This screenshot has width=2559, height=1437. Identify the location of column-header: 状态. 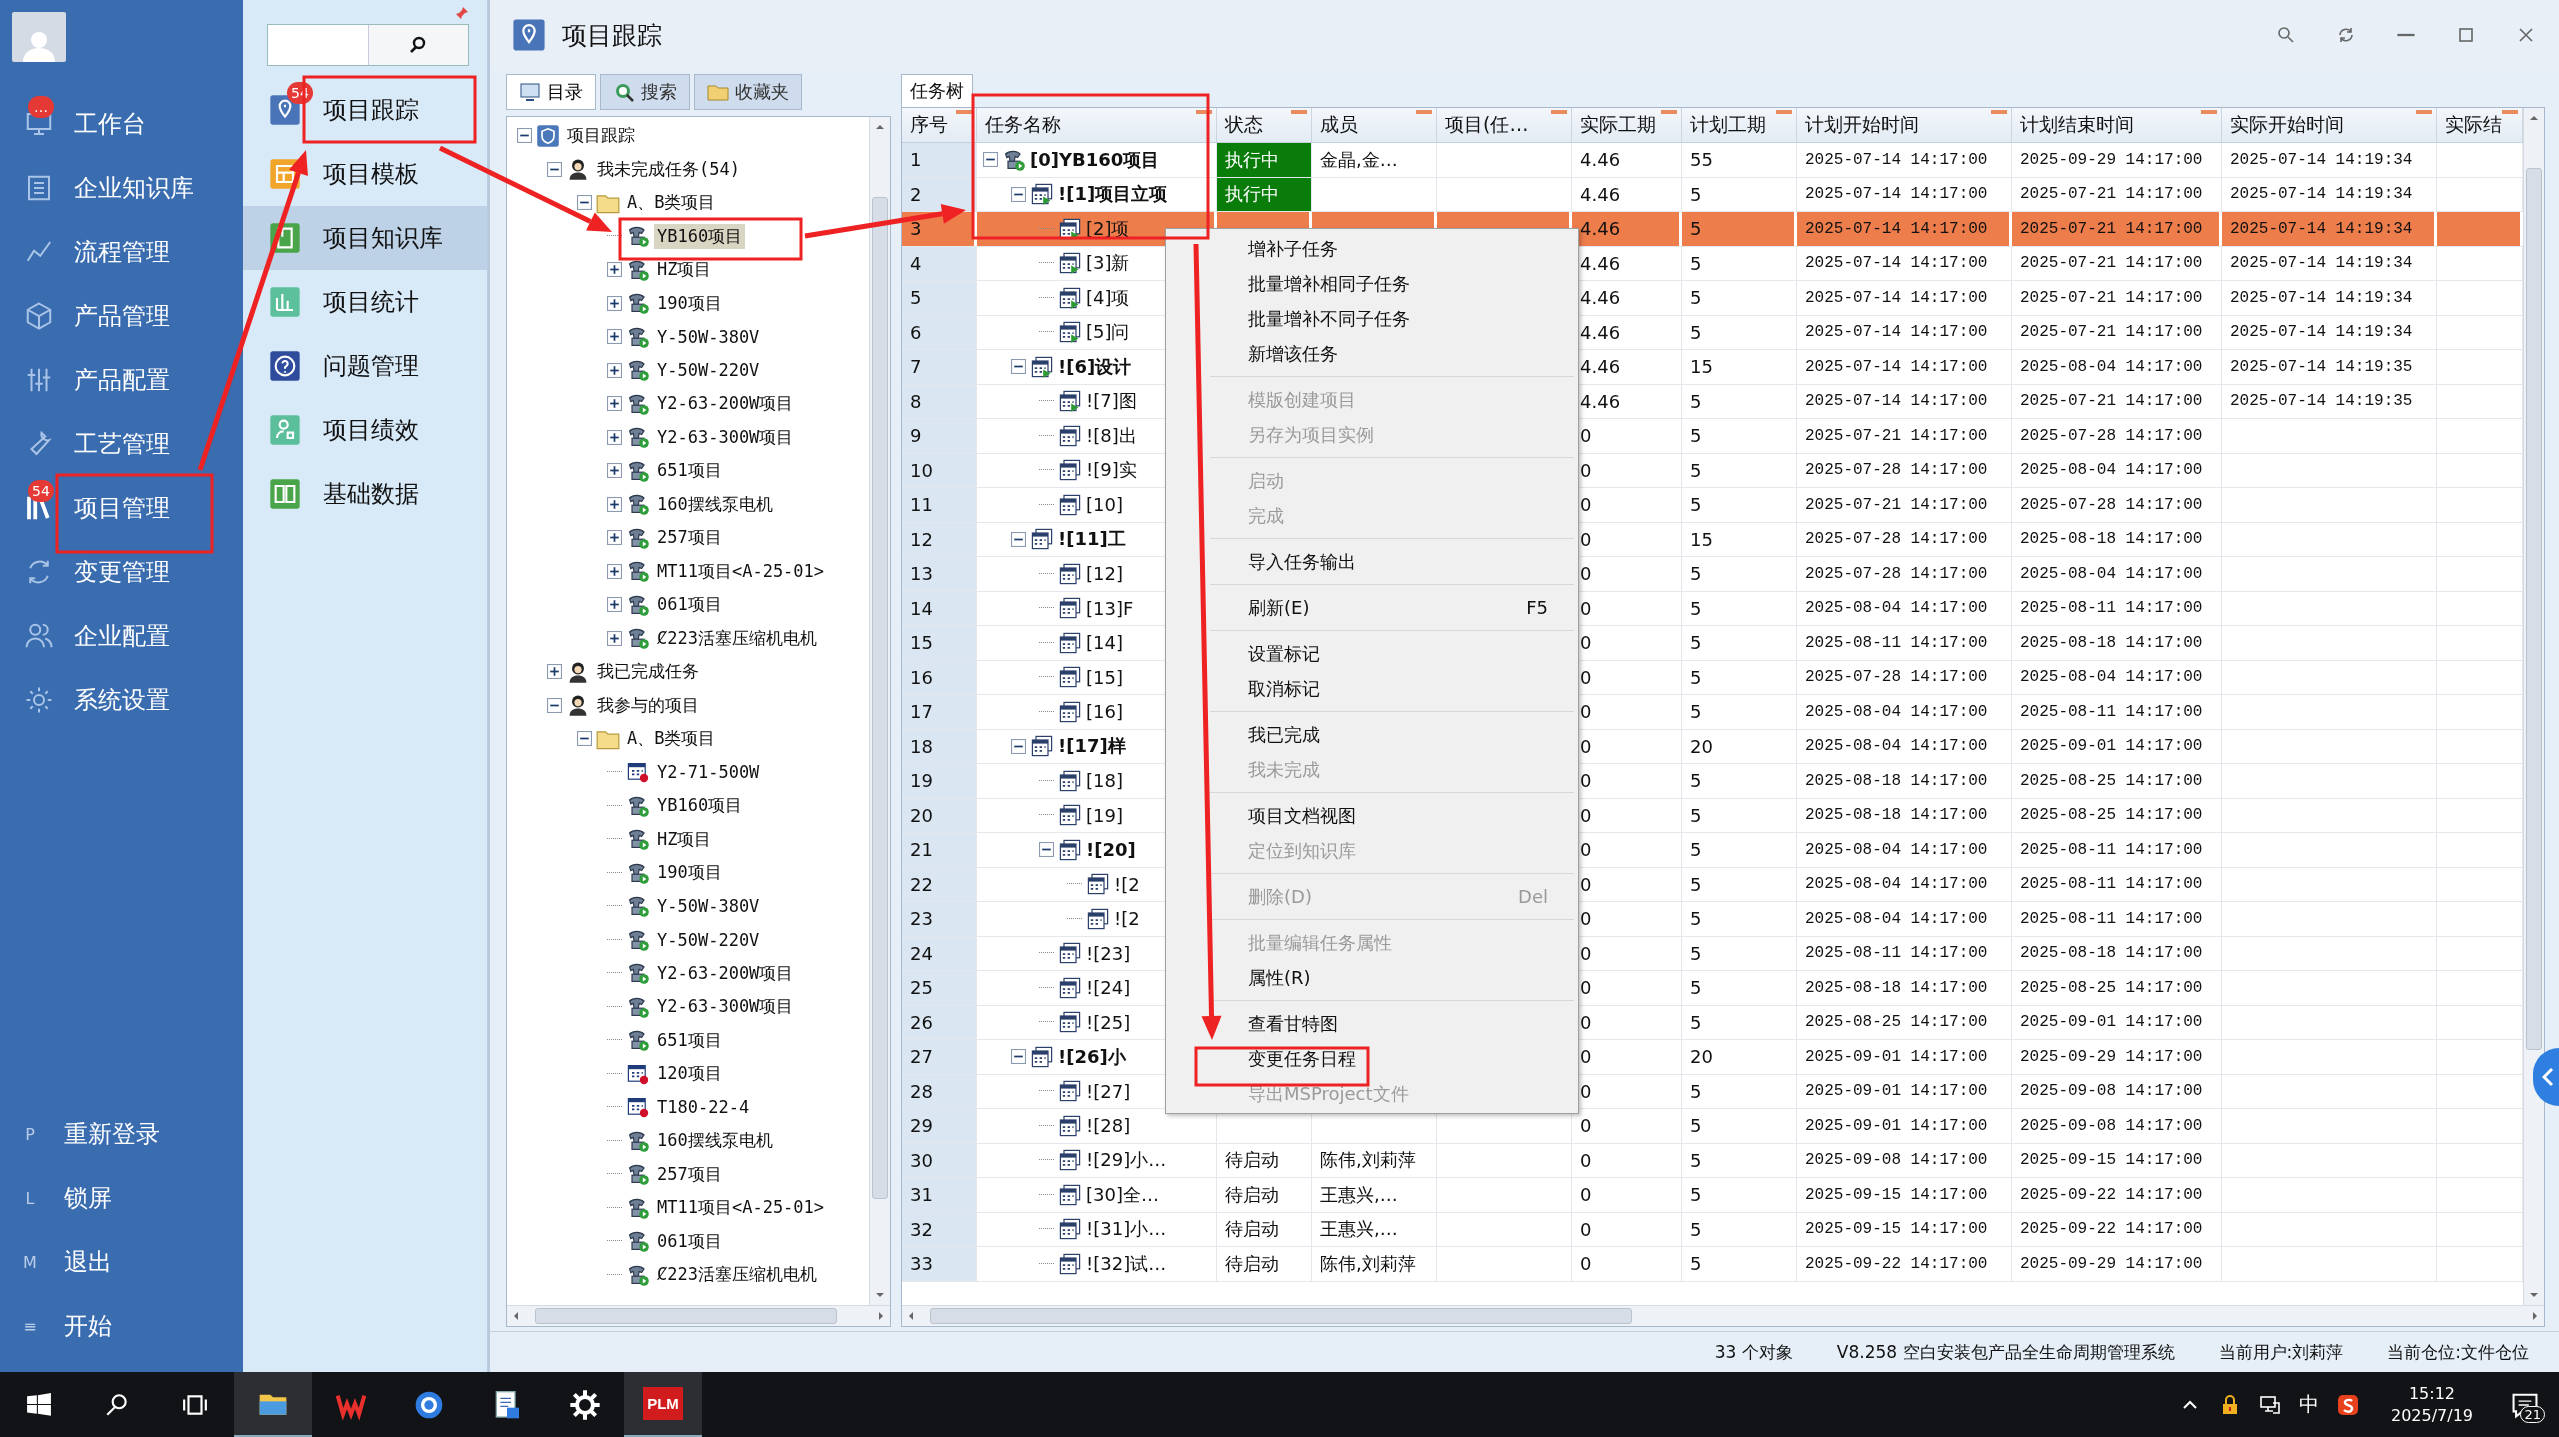
(1264, 125).